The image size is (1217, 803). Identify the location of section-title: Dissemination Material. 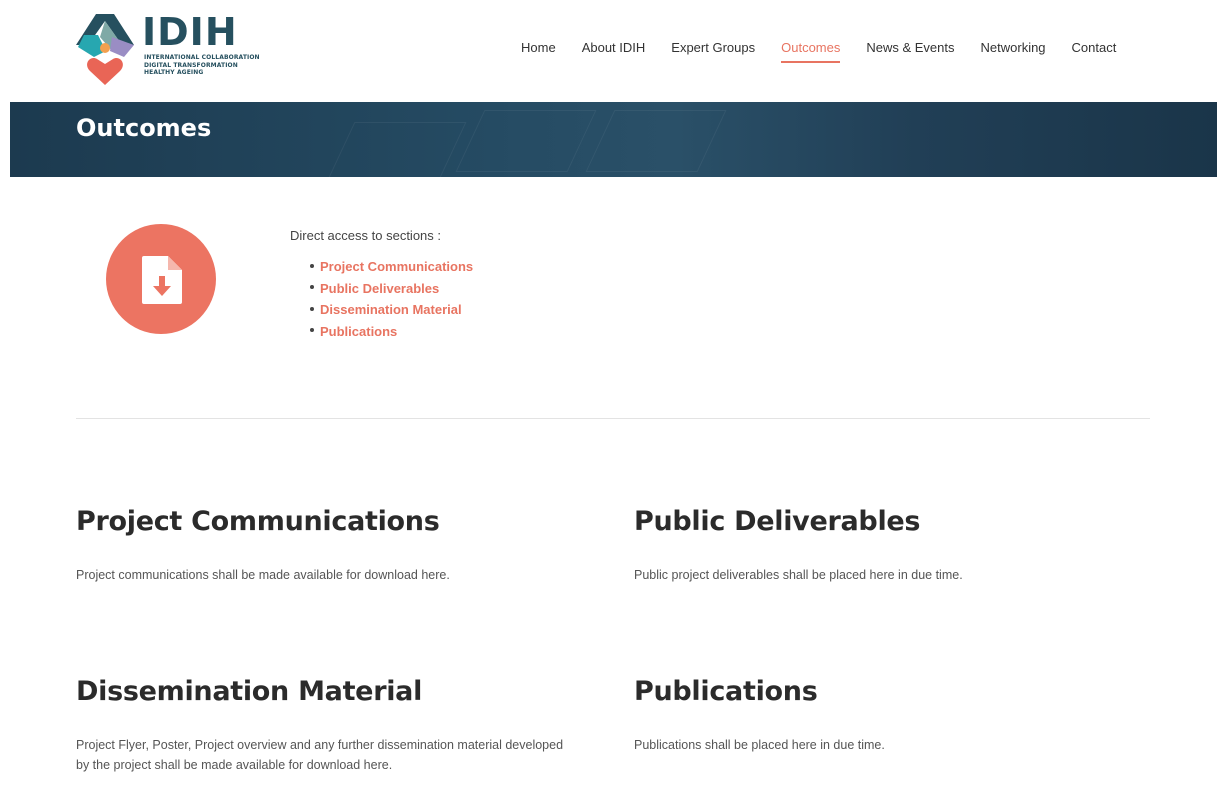
(249, 691).